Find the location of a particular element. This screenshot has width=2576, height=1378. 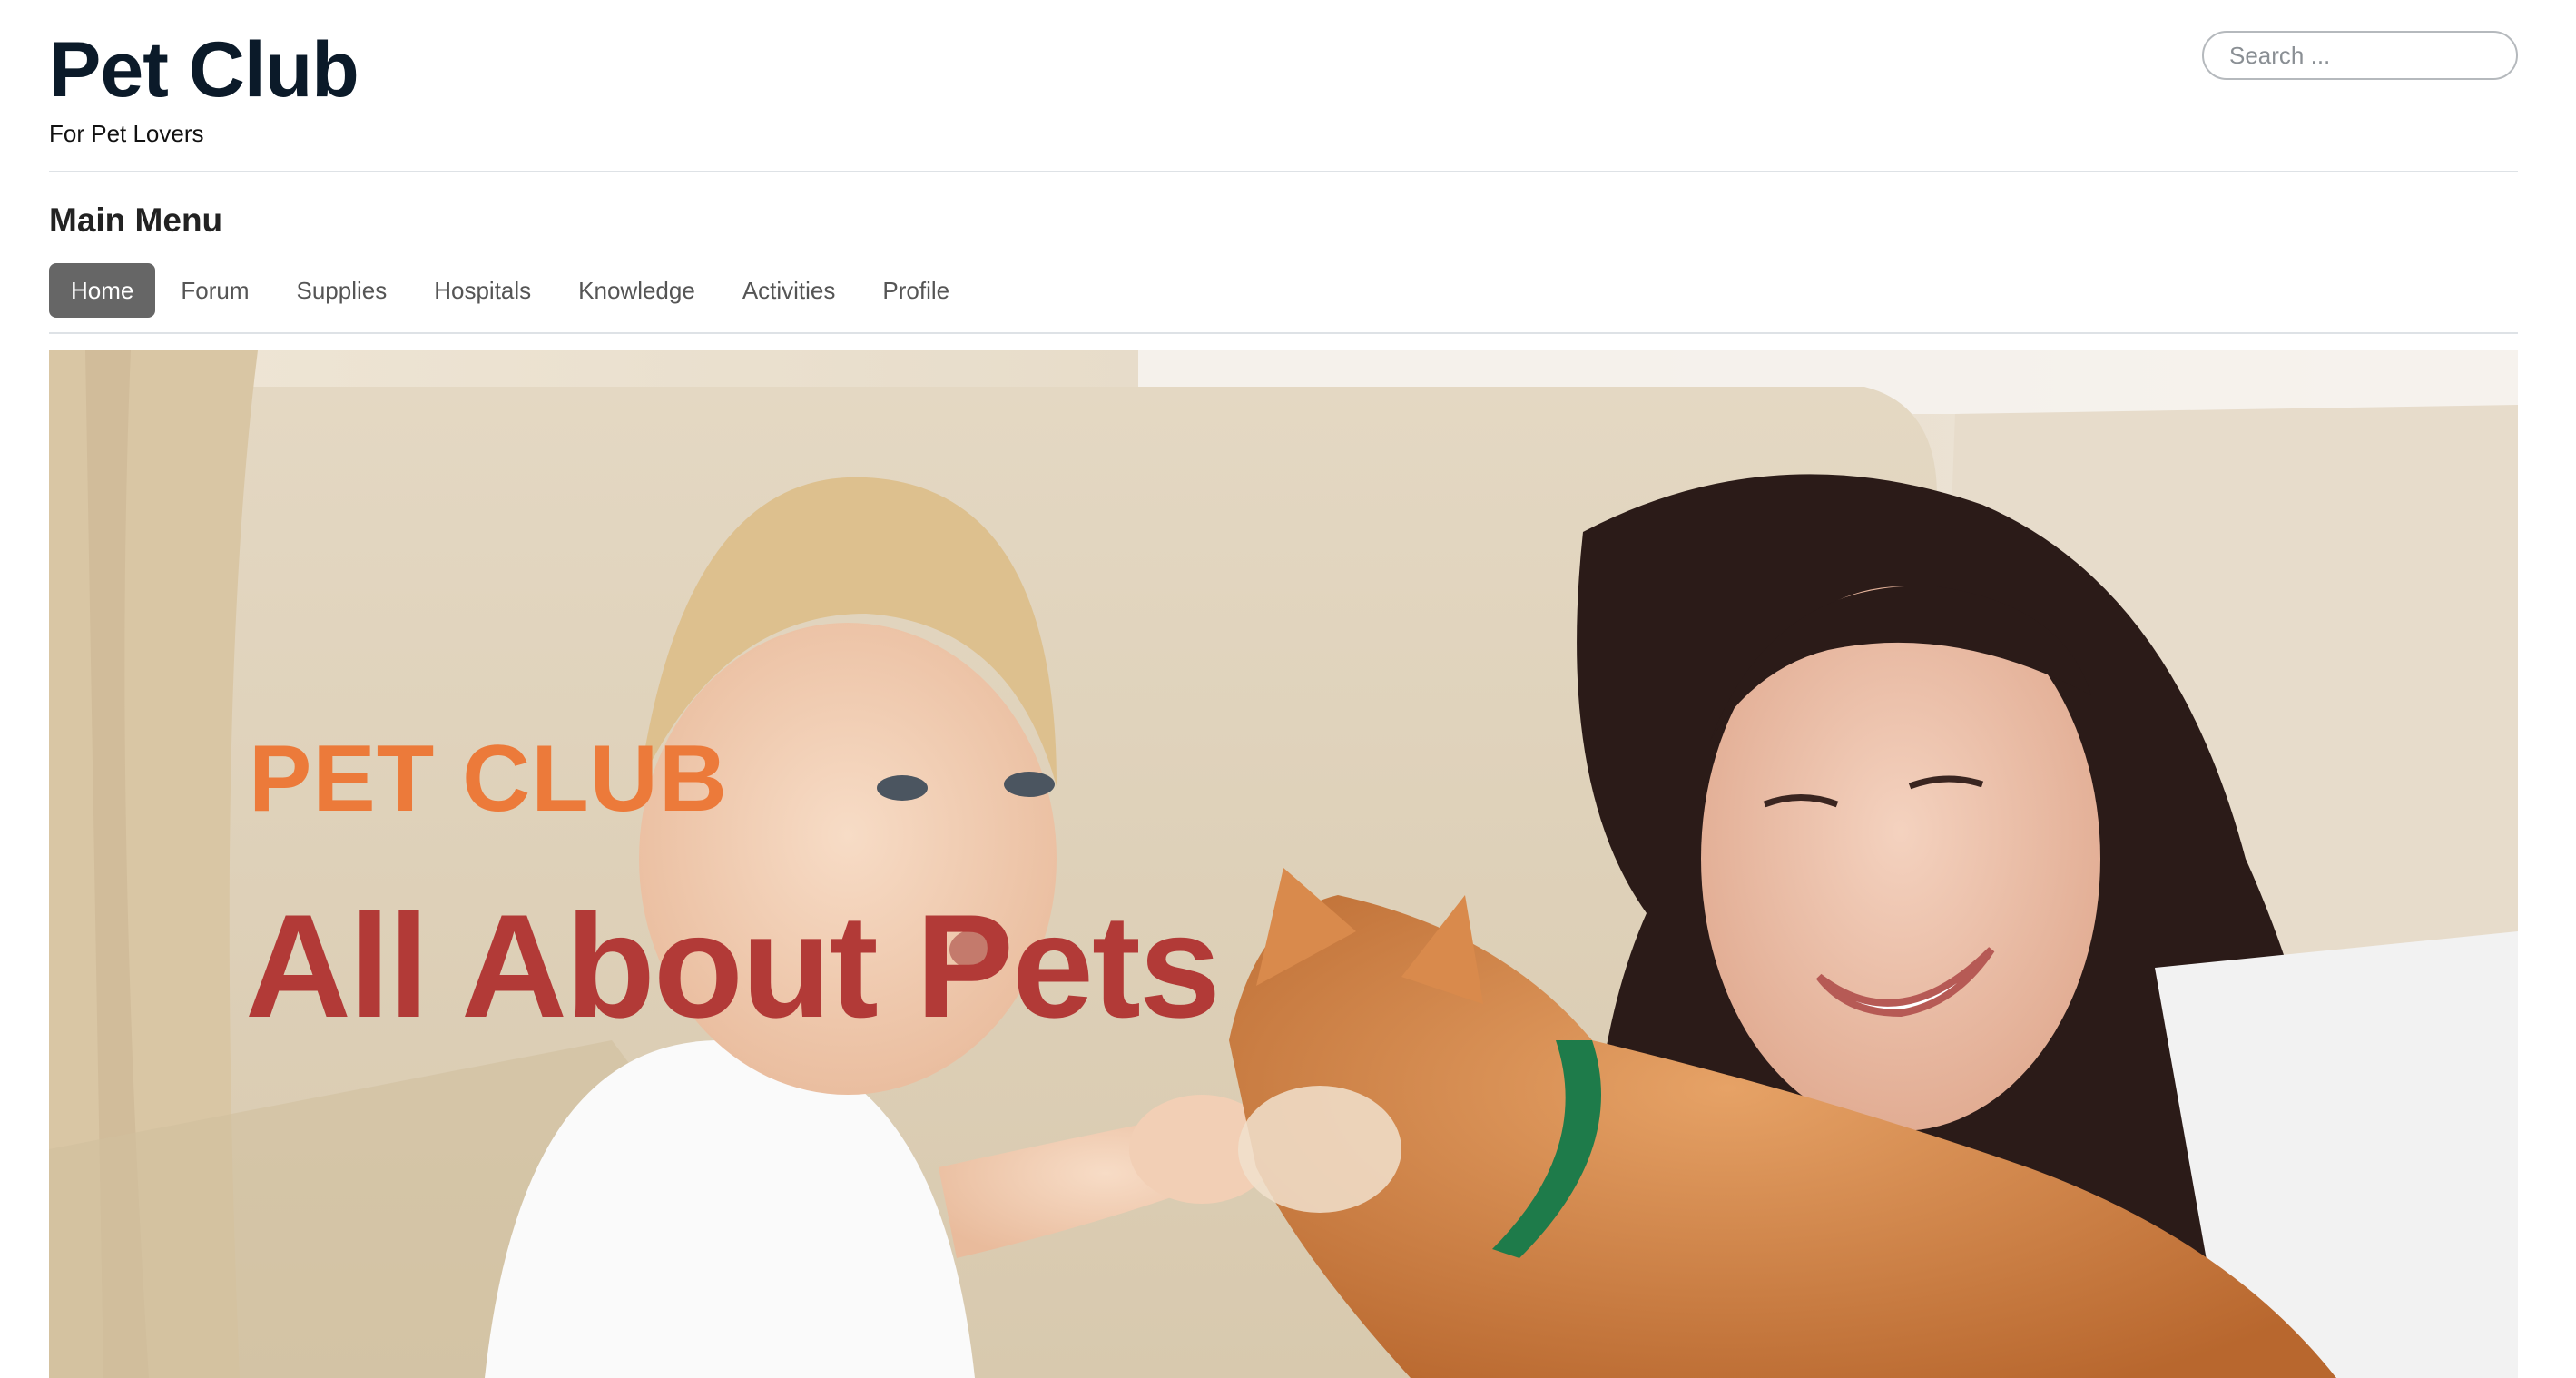

main-menu-heading: Main Menu is located at coordinates (136, 221).